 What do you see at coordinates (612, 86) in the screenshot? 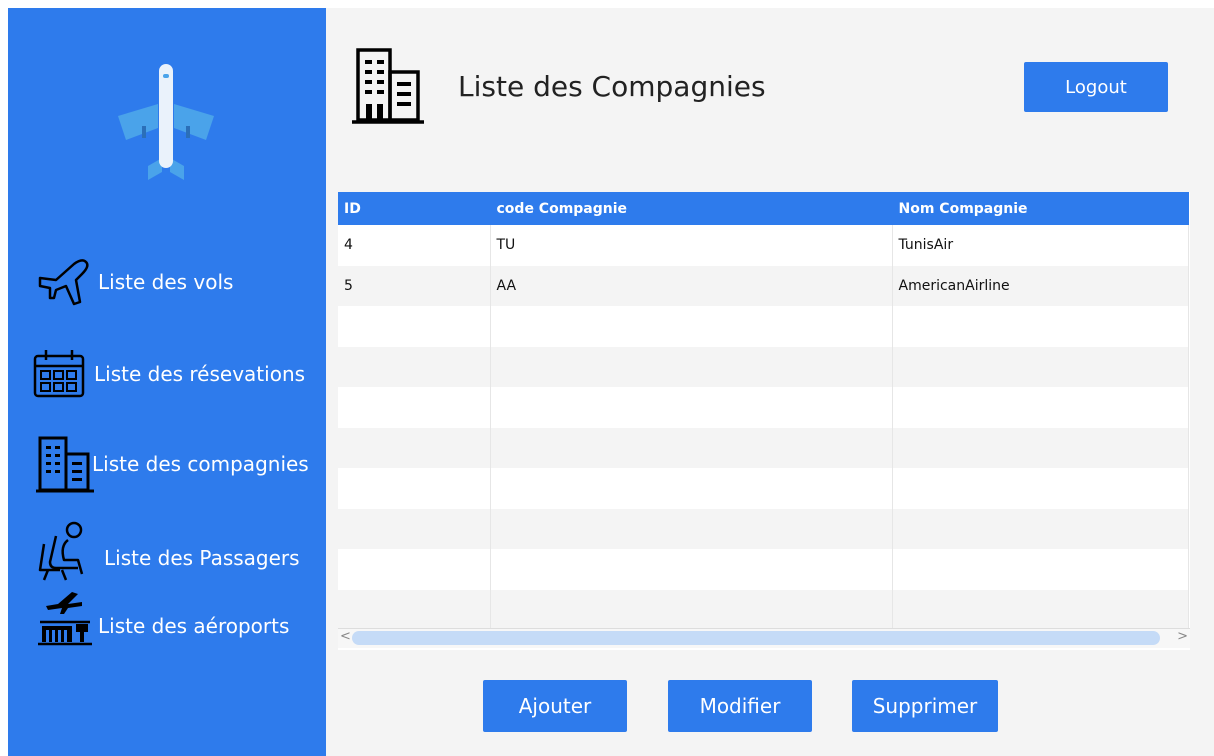
I see `page-title: Liste des Compagnies` at bounding box center [612, 86].